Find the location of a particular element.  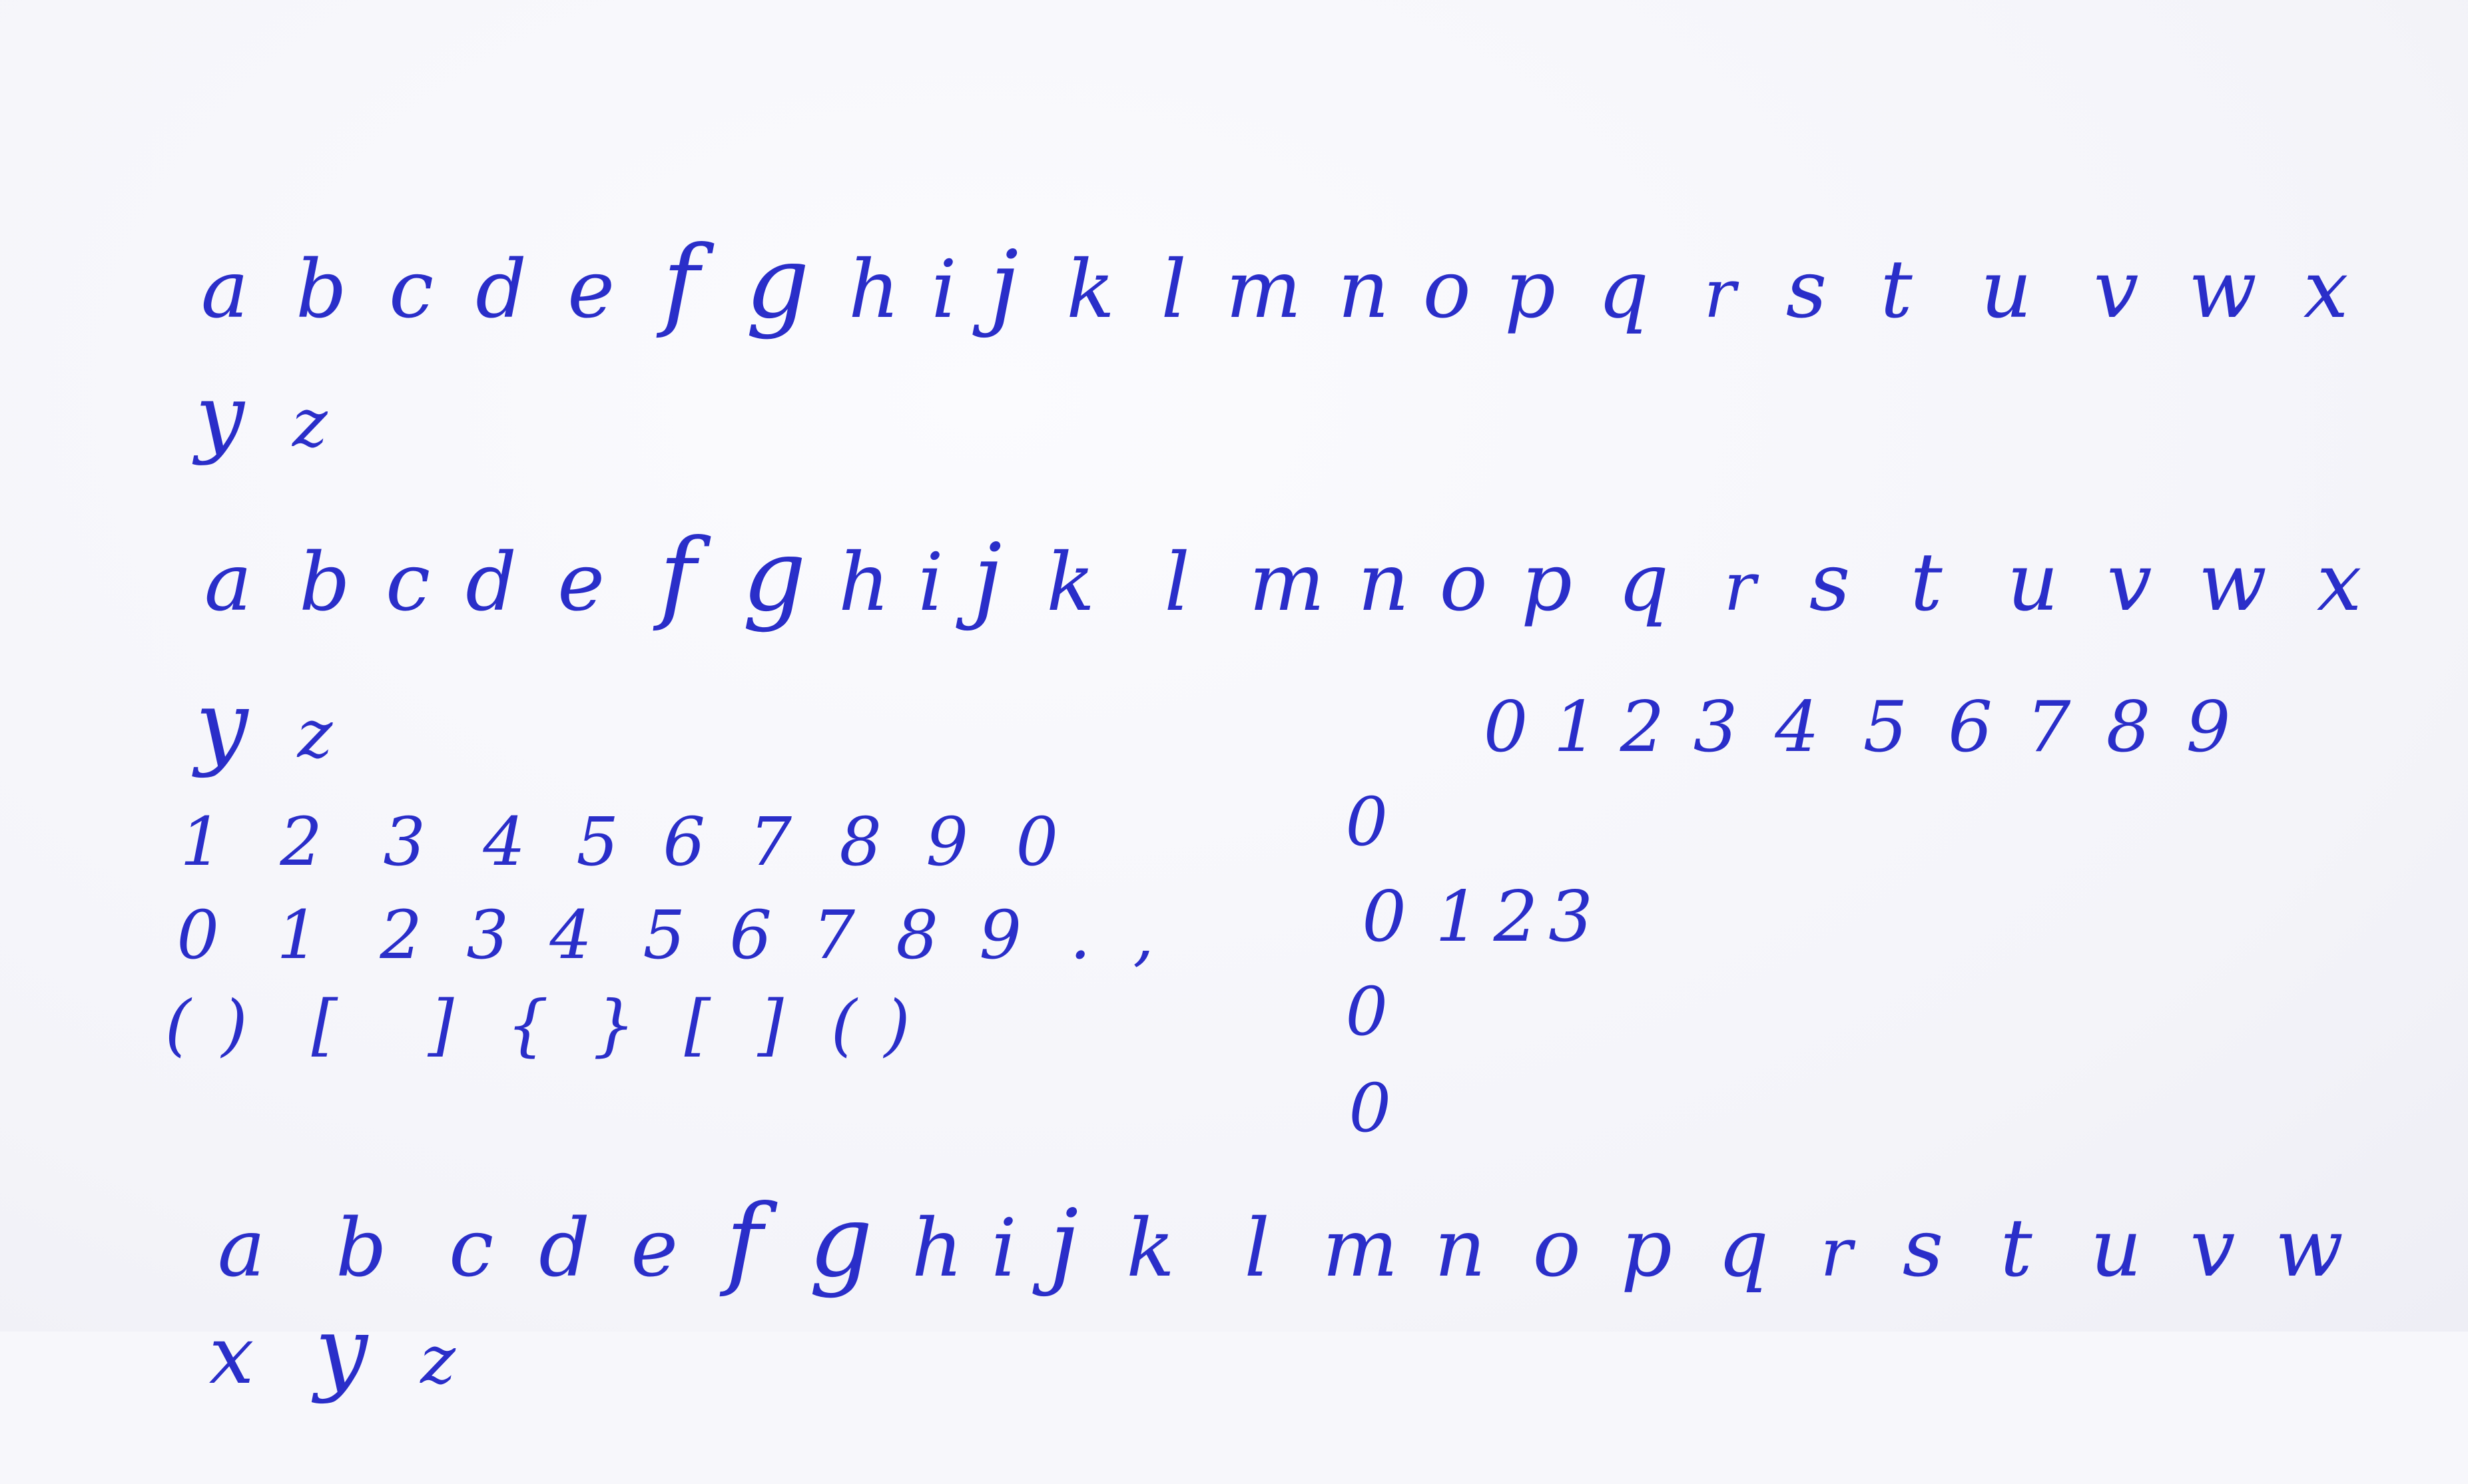

glyph: z is located at coordinates (438, 1360).